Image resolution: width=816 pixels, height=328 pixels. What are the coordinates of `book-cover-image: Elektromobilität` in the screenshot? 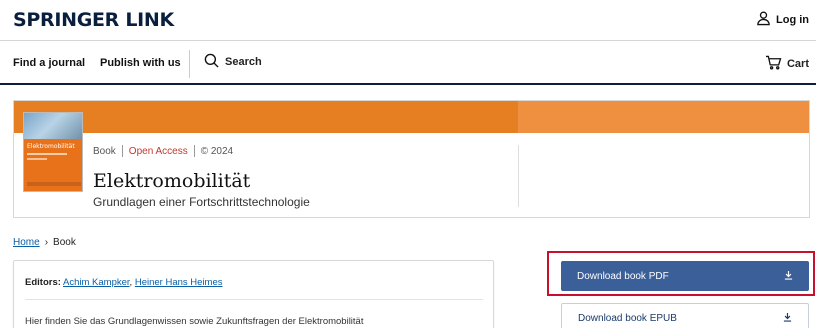 It's located at (53, 152).